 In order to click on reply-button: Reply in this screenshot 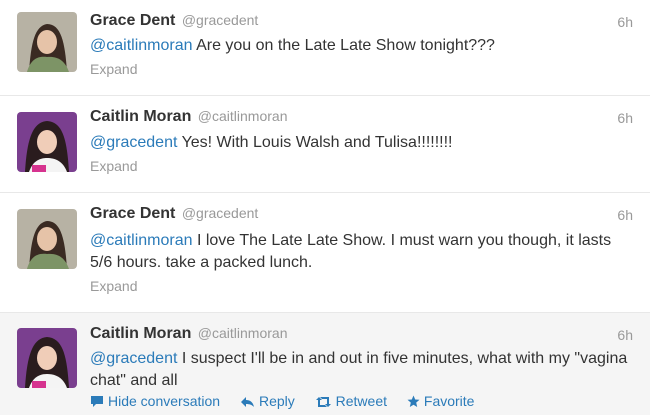, I will do `click(267, 401)`.